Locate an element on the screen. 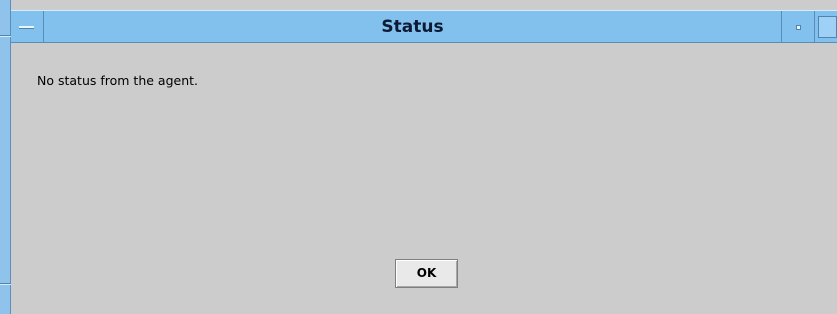 The image size is (837, 314). maximize-button is located at coordinates (825, 27).